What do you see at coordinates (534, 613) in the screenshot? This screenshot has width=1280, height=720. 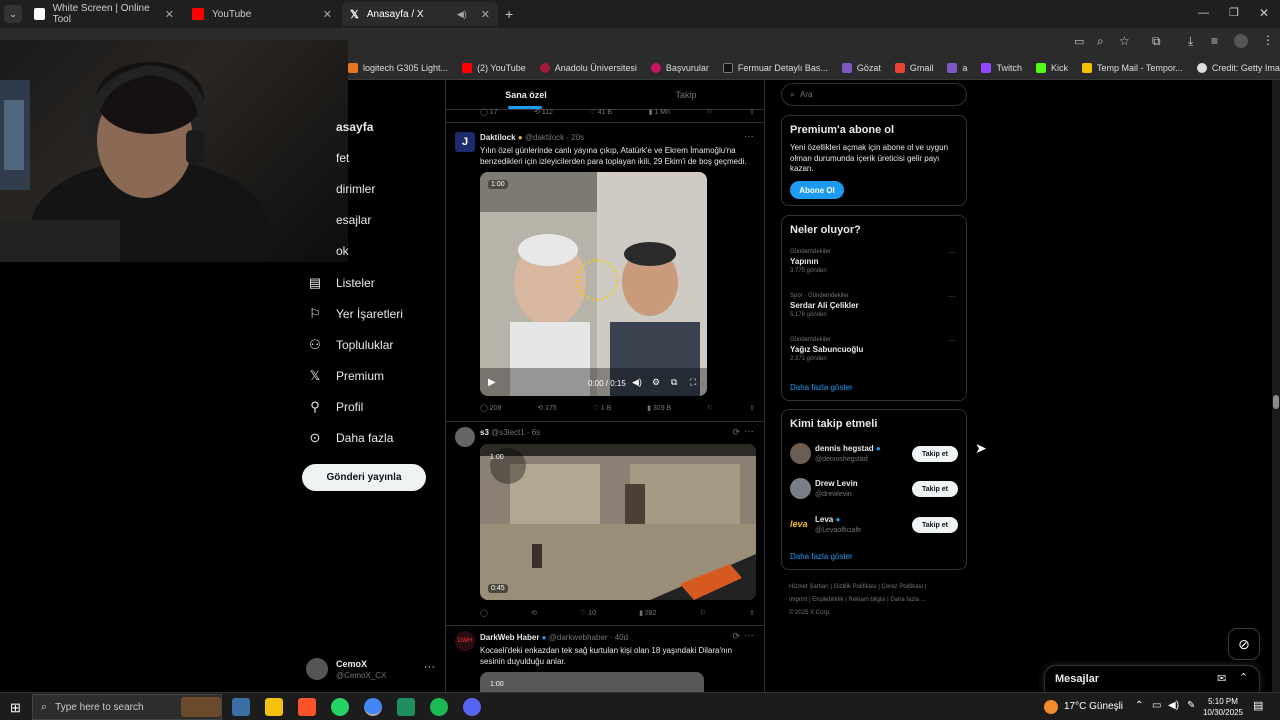 I see `repost-button: ⟲` at bounding box center [534, 613].